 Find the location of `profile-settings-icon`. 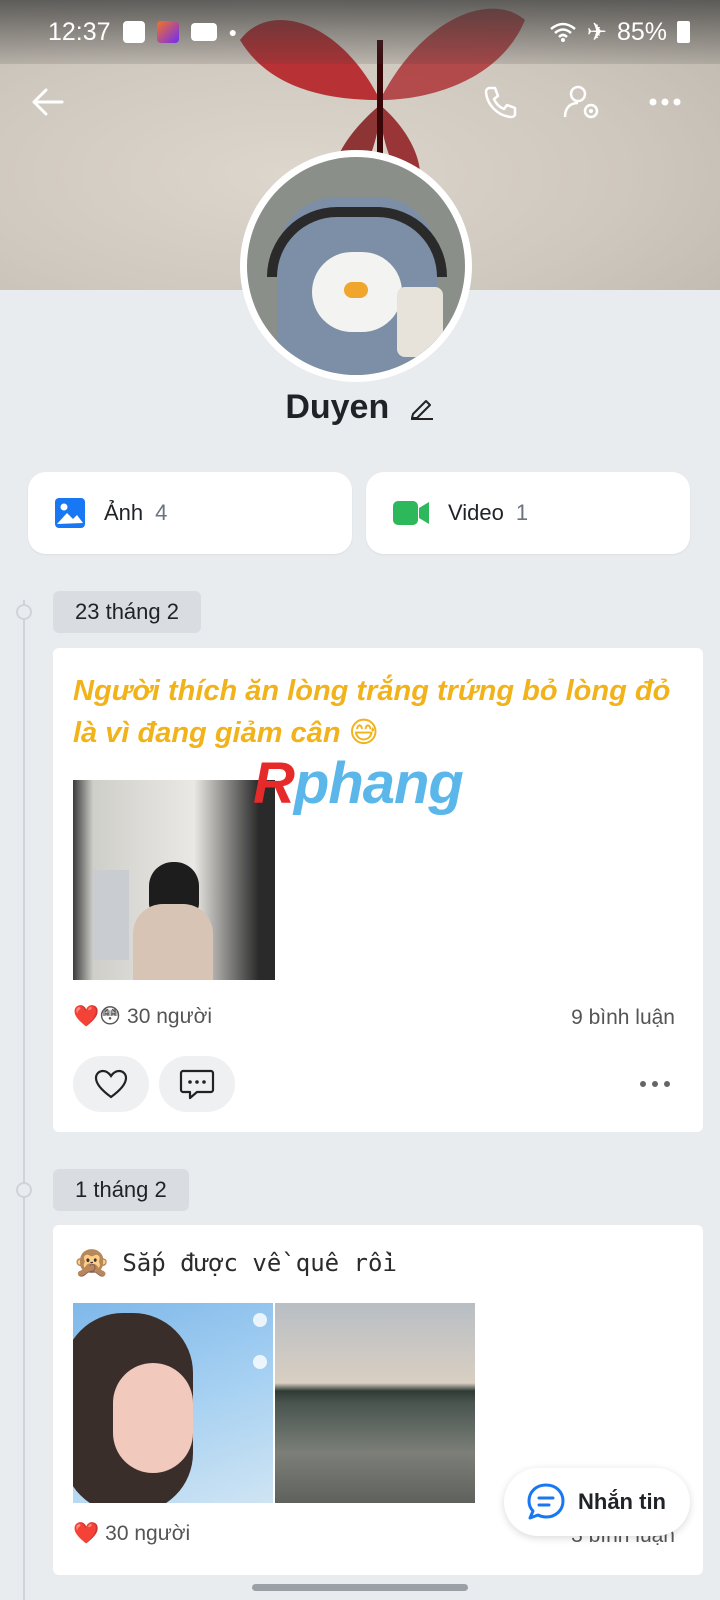

profile-settings-icon is located at coordinates (582, 102).